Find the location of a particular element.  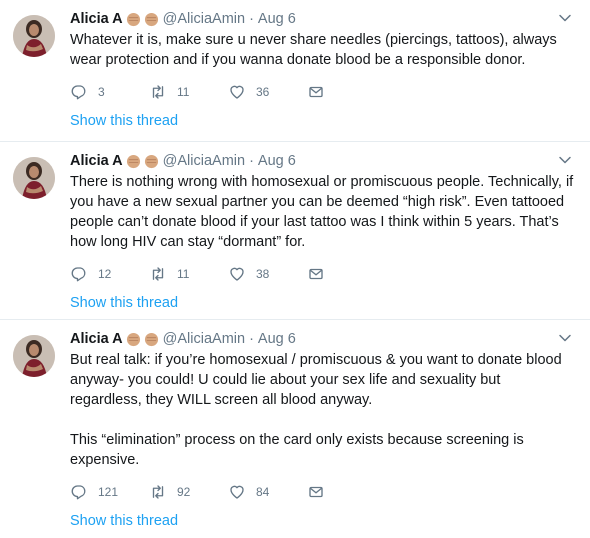

reply-count: 3 is located at coordinates (101, 92).